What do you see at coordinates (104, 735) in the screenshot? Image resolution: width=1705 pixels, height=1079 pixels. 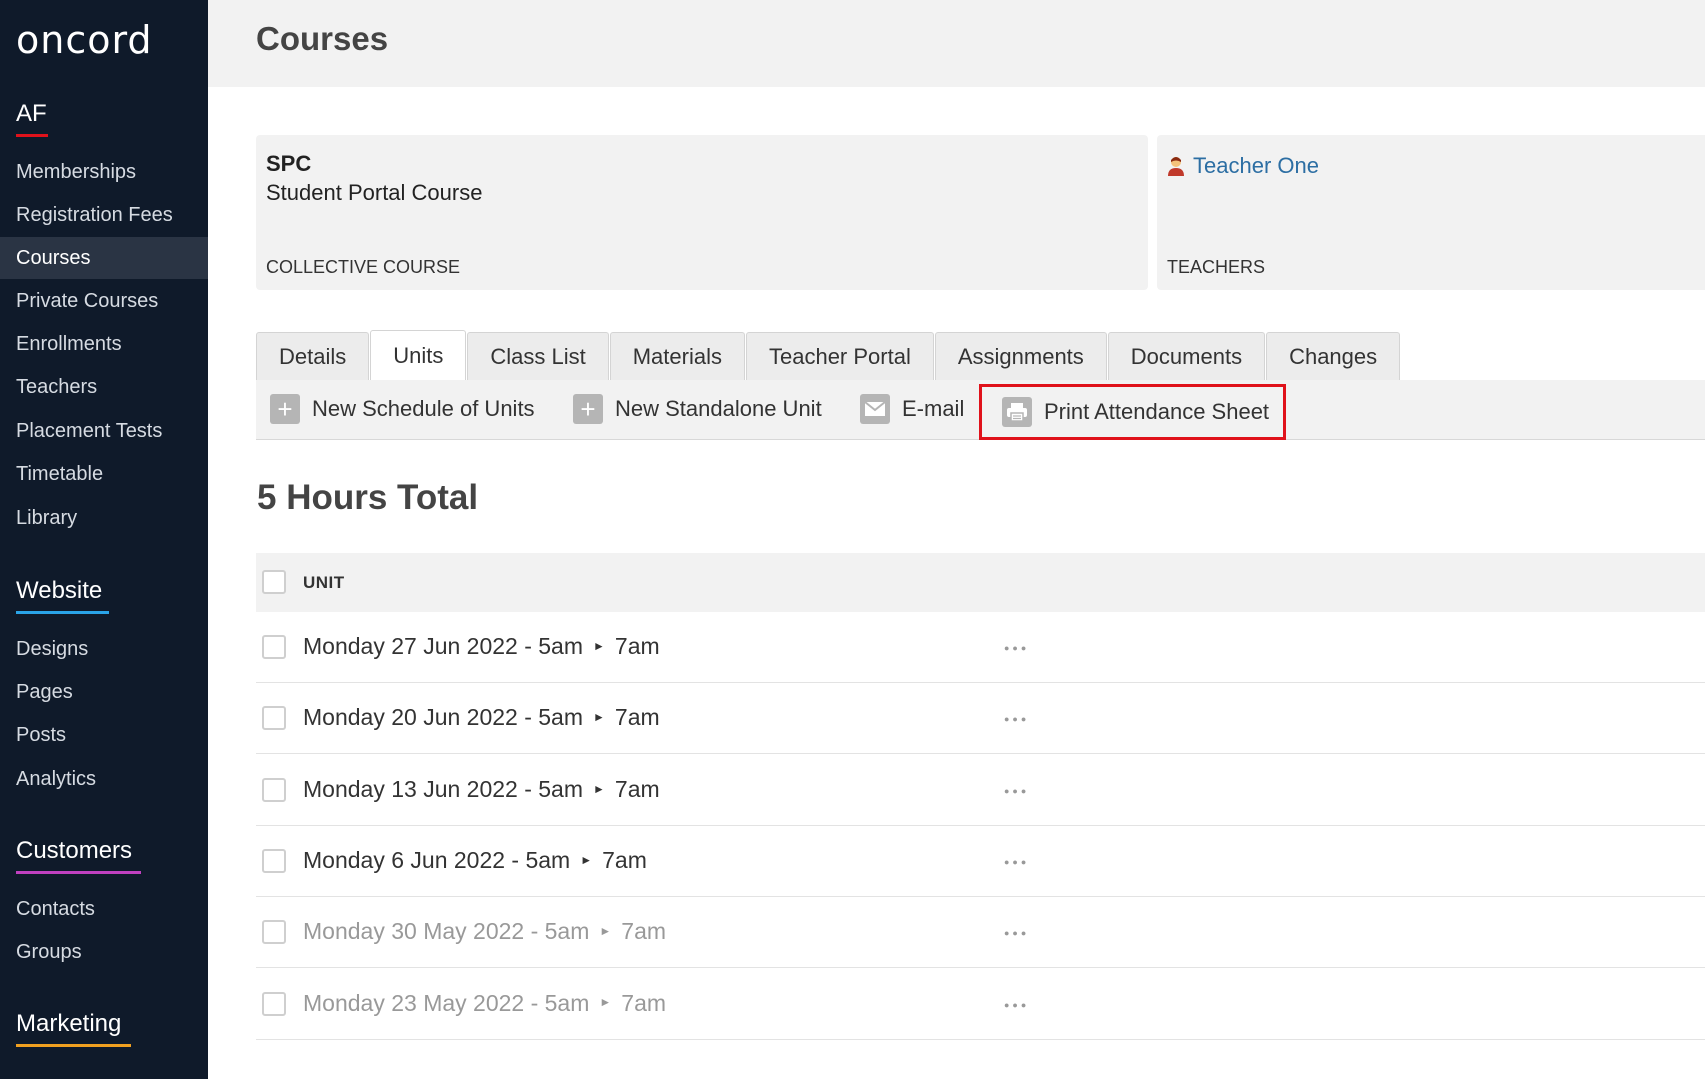 I see `sidebar-item-posts: Posts` at bounding box center [104, 735].